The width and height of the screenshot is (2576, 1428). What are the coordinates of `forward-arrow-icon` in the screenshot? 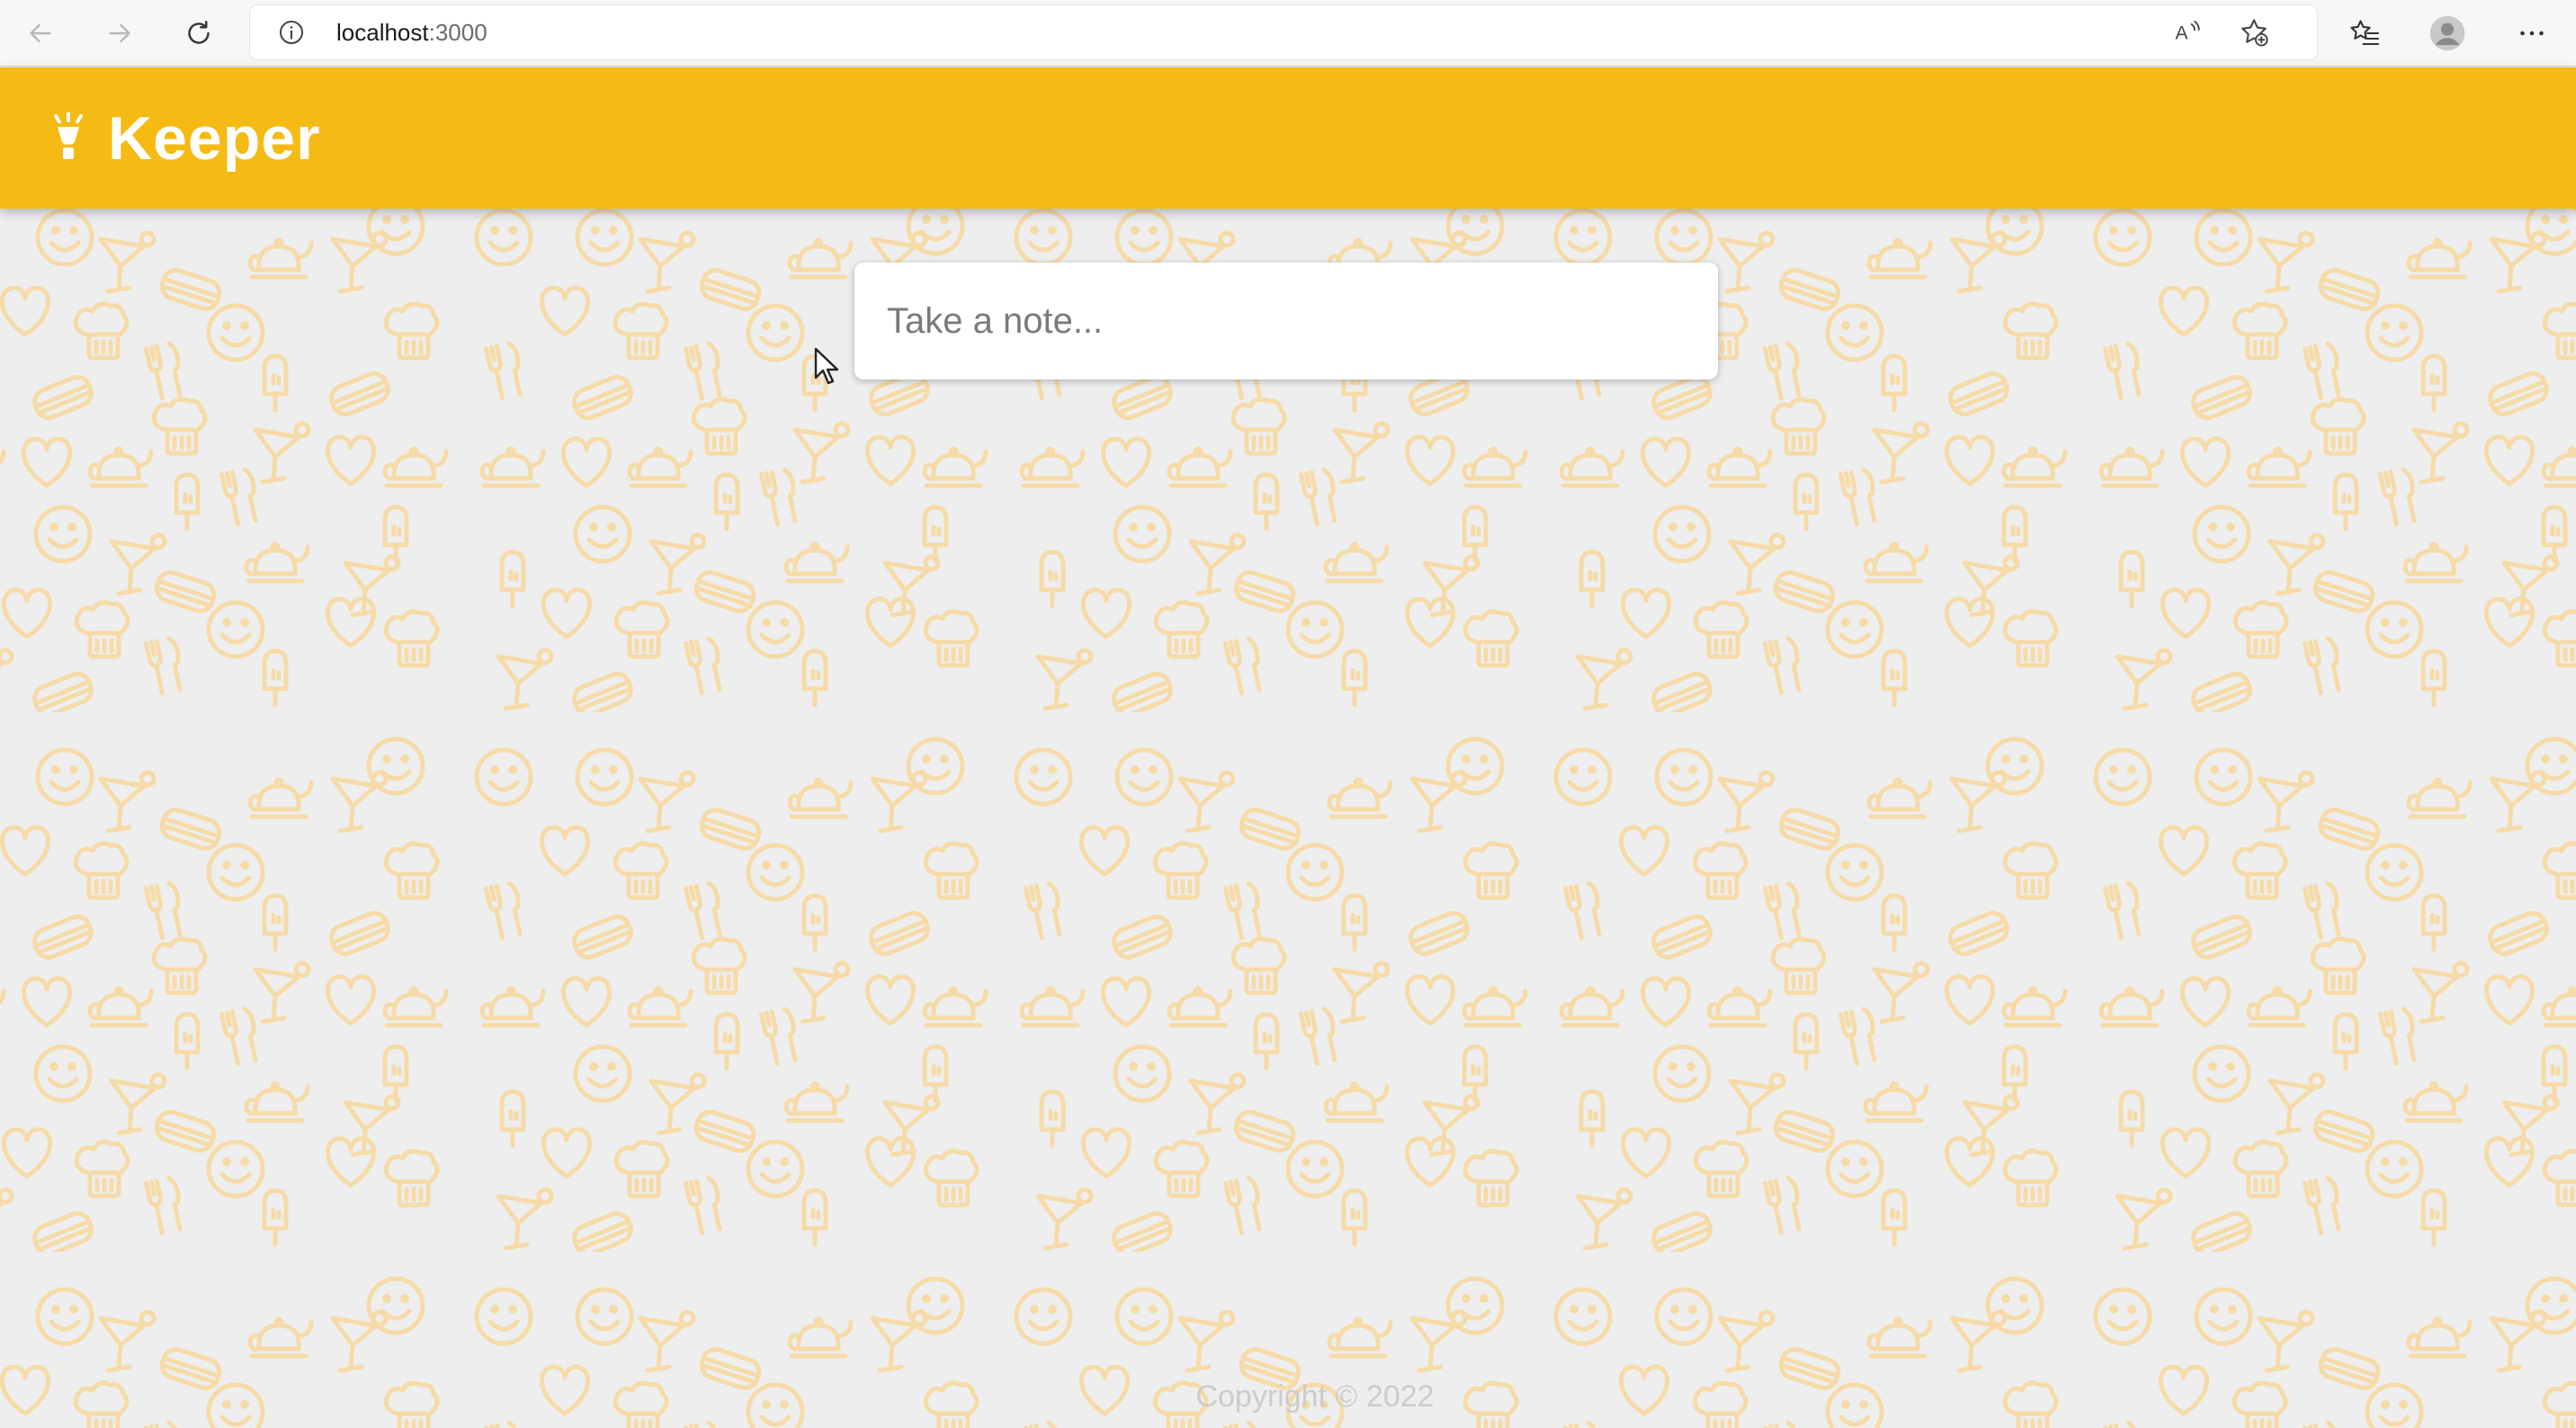 It's located at (120, 33).